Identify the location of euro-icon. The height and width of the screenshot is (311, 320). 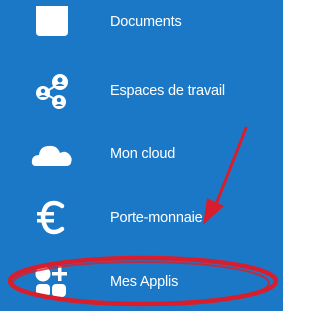
(52, 218).